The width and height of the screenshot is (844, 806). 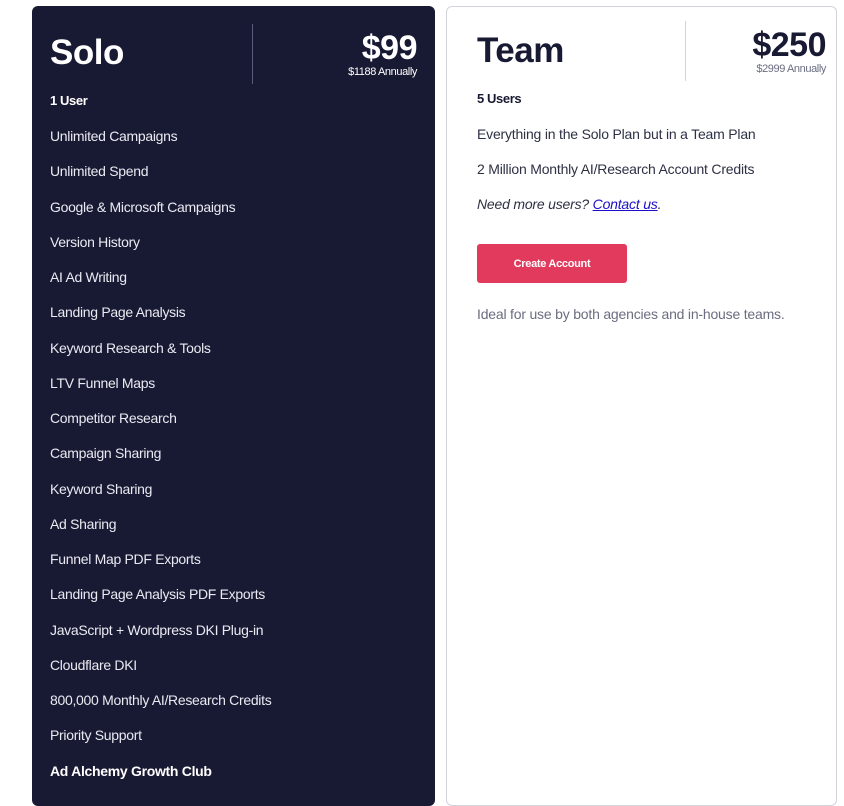 What do you see at coordinates (659, 204) in the screenshot?
I see `contact-suffix: .` at bounding box center [659, 204].